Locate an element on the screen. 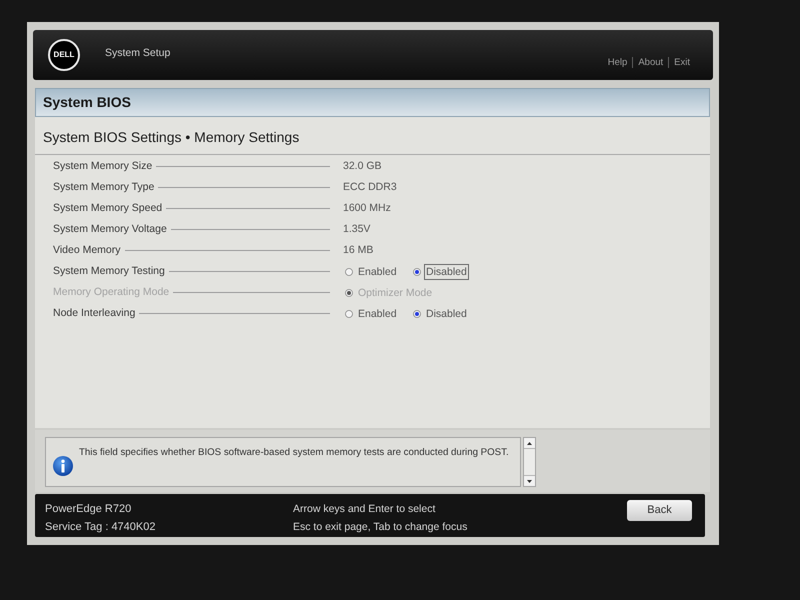 This screenshot has width=800, height=600. scroll-down-button is located at coordinates (529, 480).